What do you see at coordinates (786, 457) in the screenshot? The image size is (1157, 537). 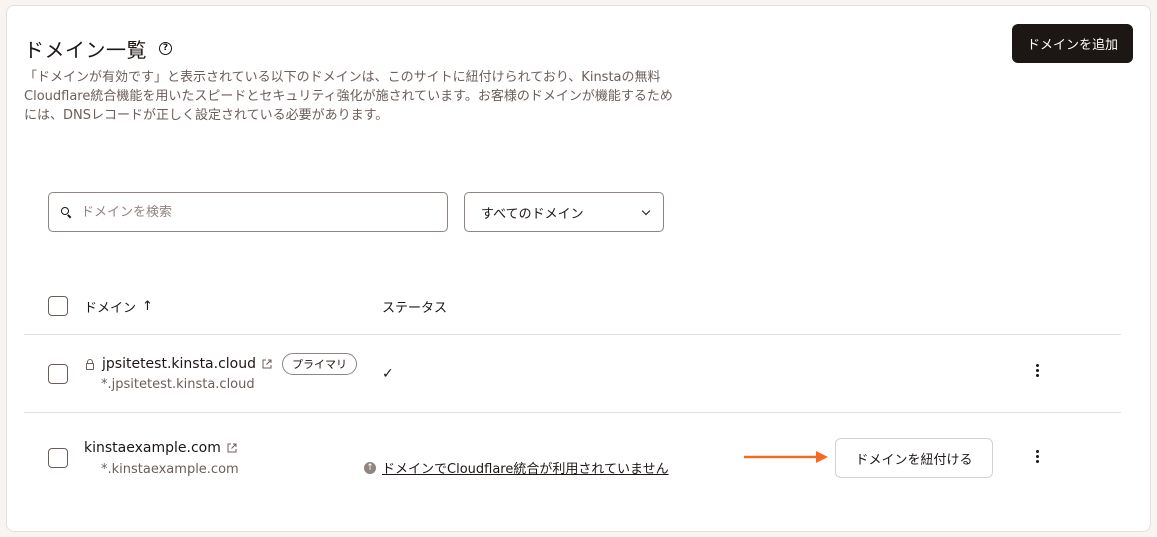 I see `annotation-arrow-icon` at bounding box center [786, 457].